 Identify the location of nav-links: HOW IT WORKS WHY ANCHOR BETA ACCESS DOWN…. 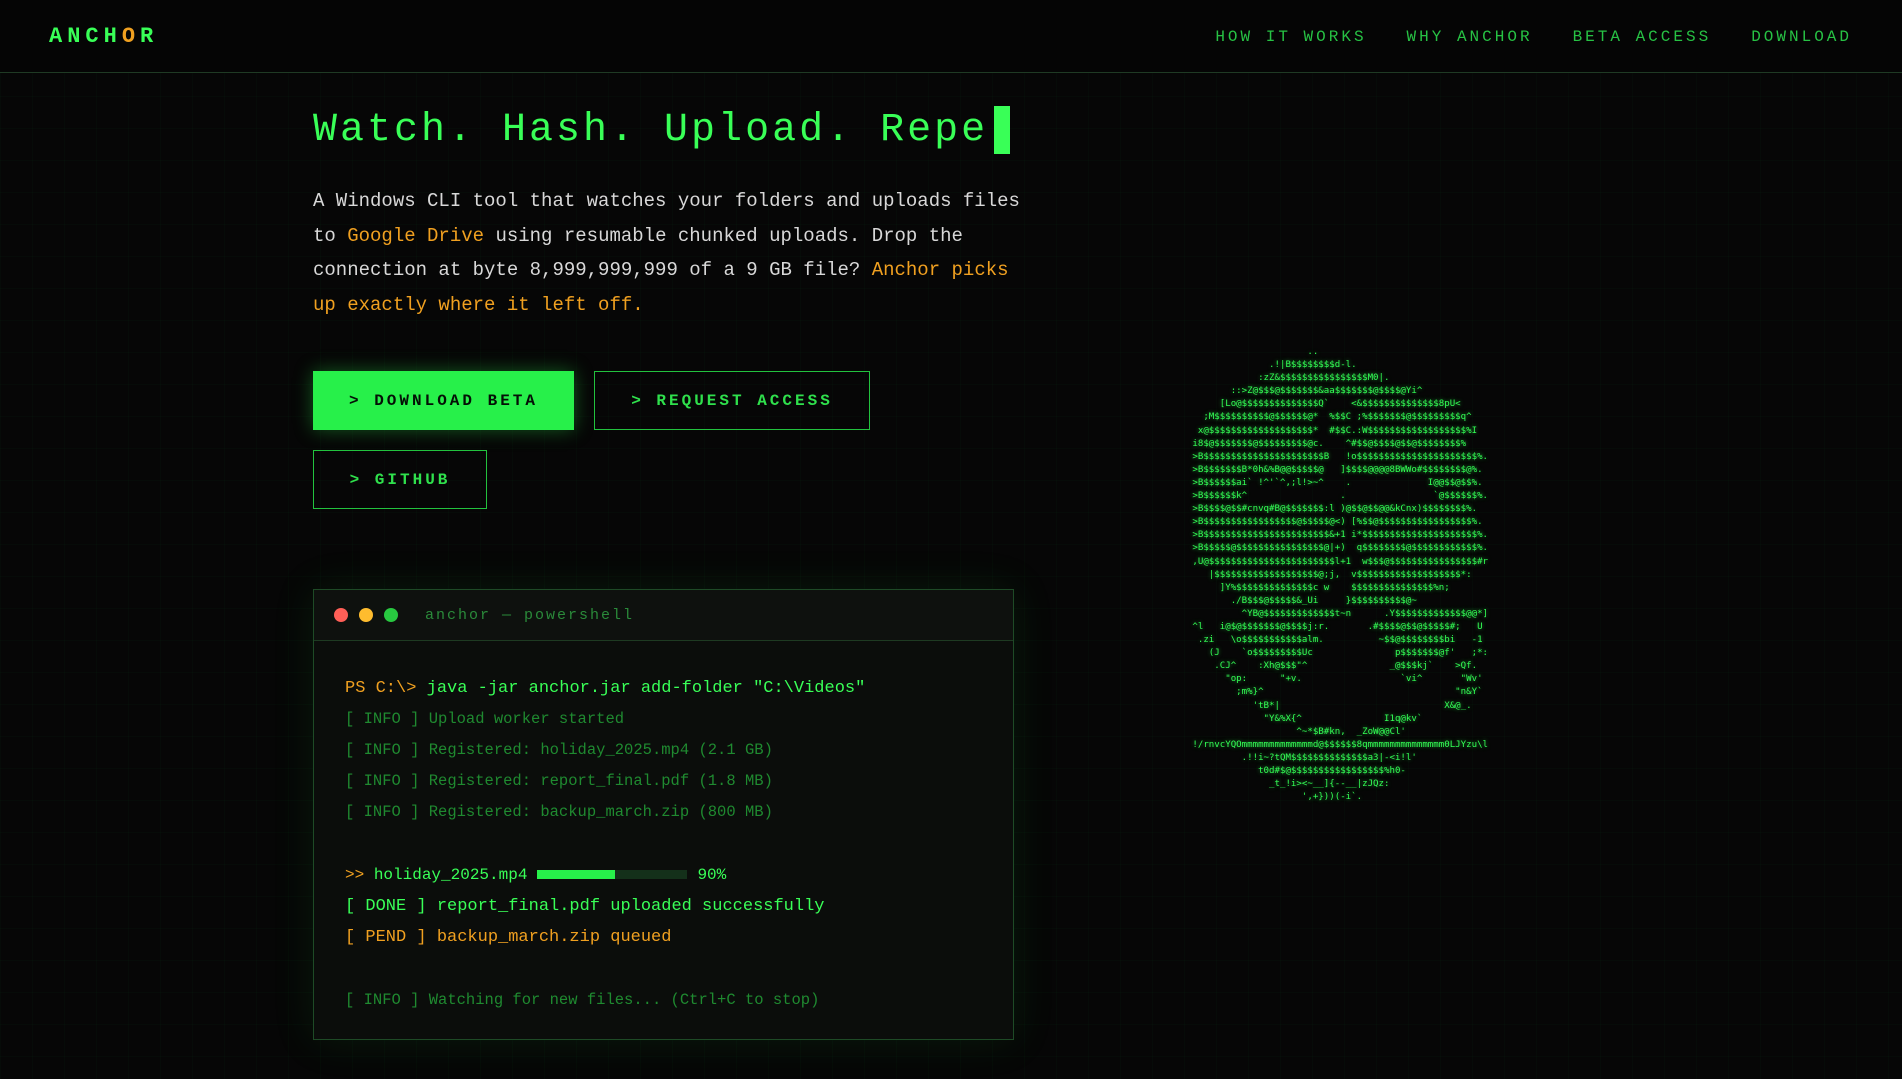
(1533, 37).